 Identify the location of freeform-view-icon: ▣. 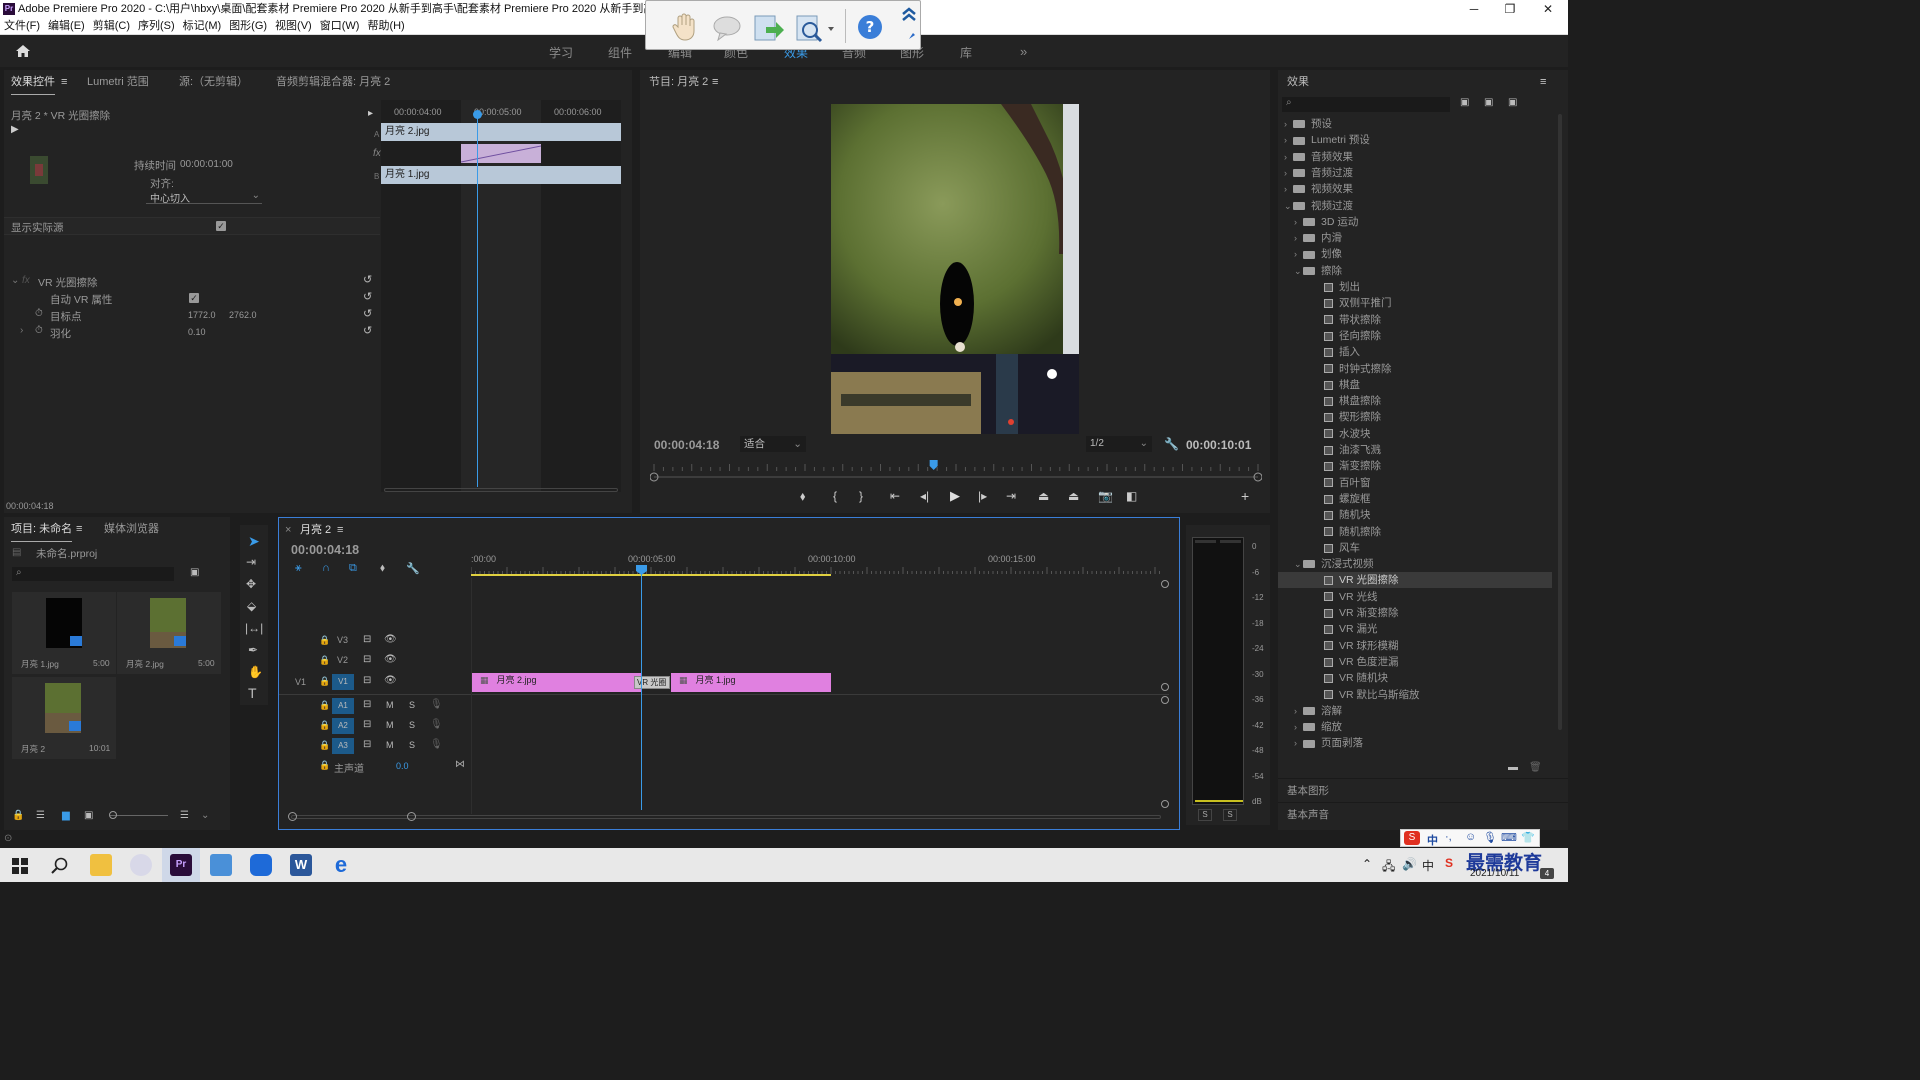
(88, 815).